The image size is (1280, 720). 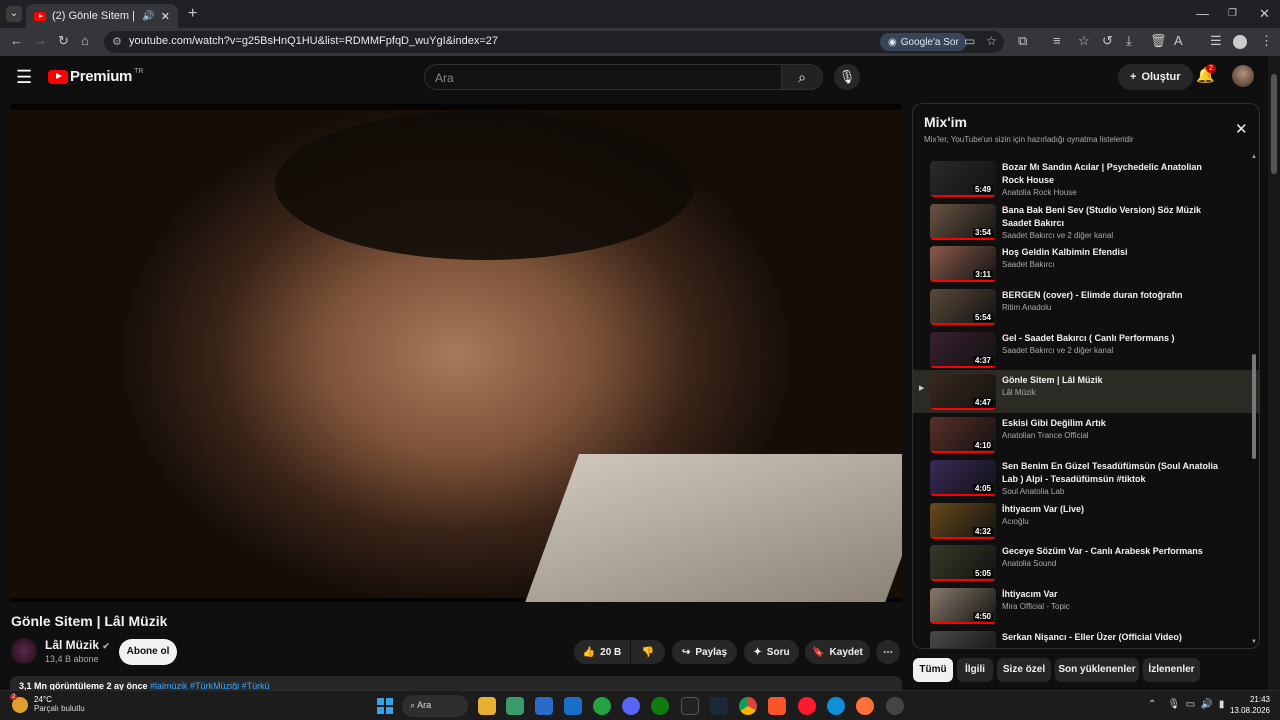 I want to click on whatsapp-icon, so click(x=602, y=706).